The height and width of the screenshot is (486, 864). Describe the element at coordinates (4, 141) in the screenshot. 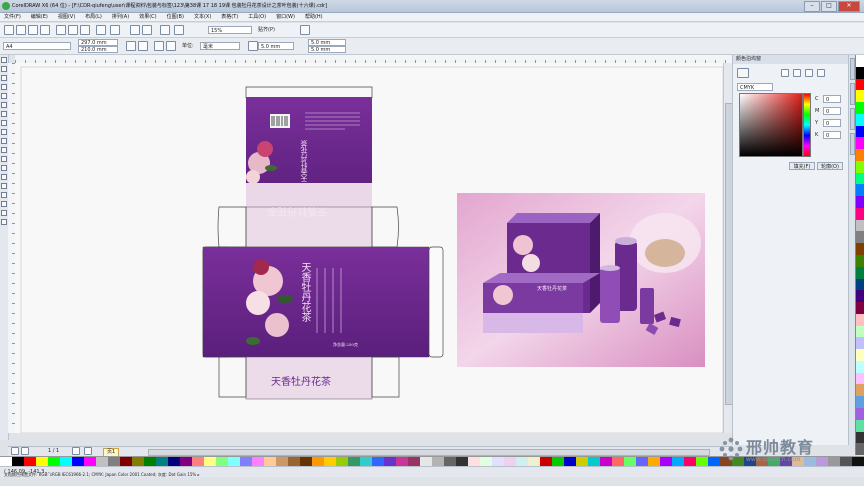

I see `basic-shapes-icon` at that location.